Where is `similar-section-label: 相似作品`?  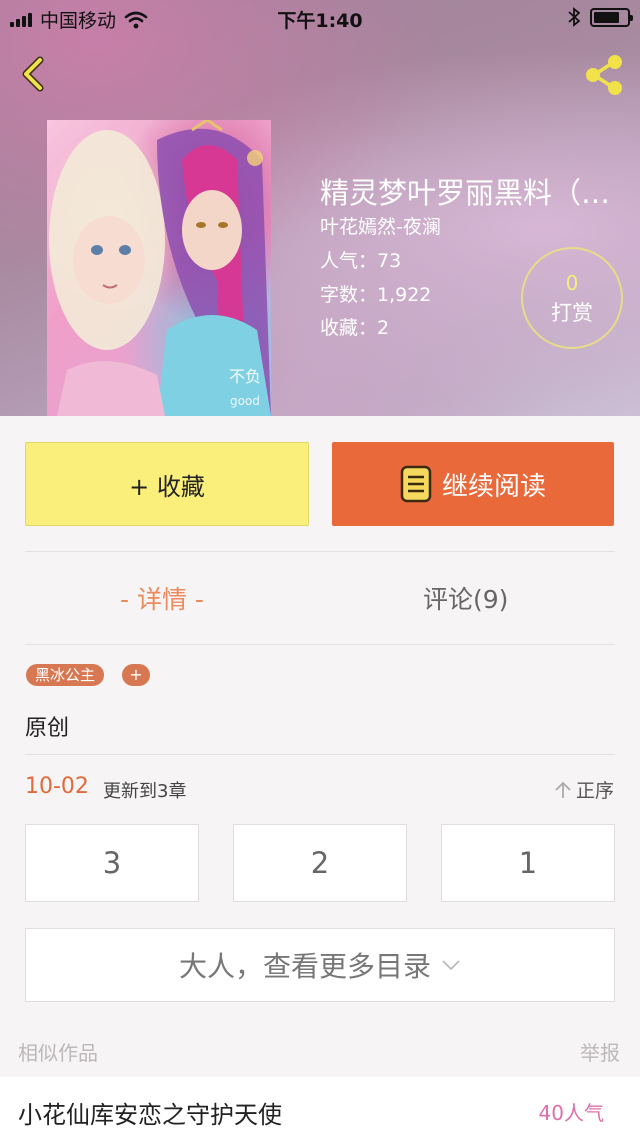 similar-section-label: 相似作品 is located at coordinates (58, 1053).